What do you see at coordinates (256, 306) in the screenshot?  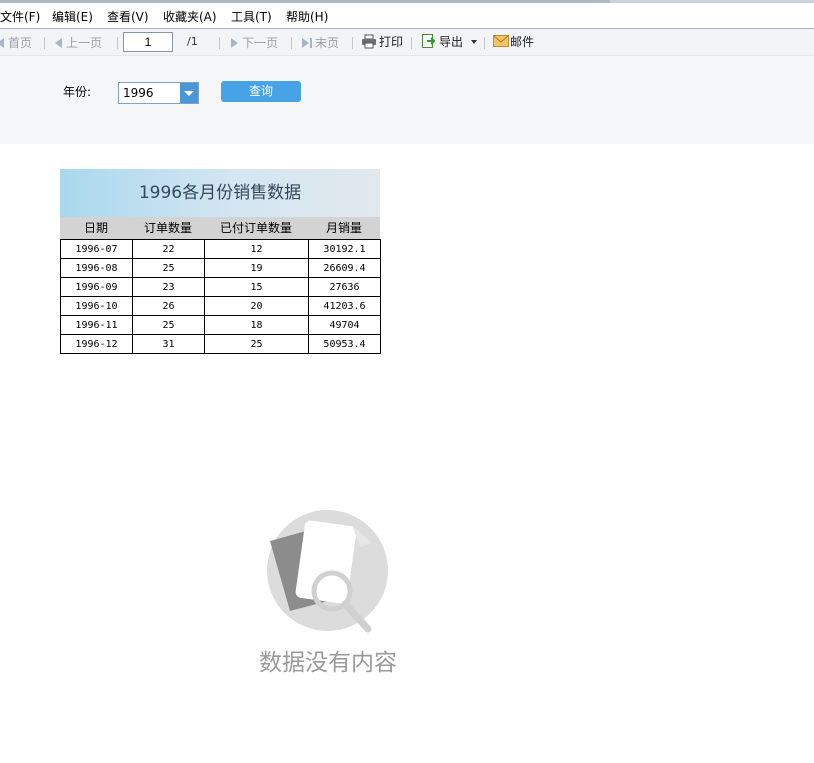 I see `cell-paid-orders: 20` at bounding box center [256, 306].